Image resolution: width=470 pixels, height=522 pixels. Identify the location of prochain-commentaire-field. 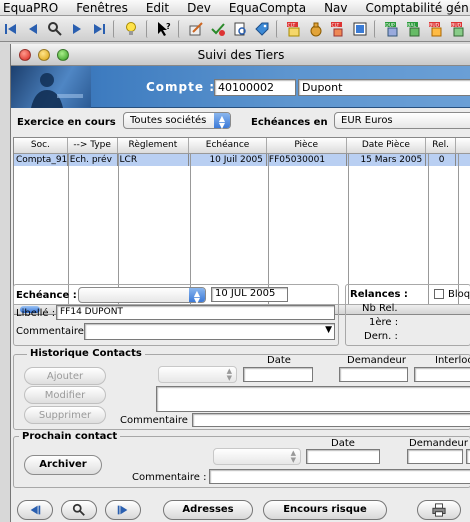
(339, 476).